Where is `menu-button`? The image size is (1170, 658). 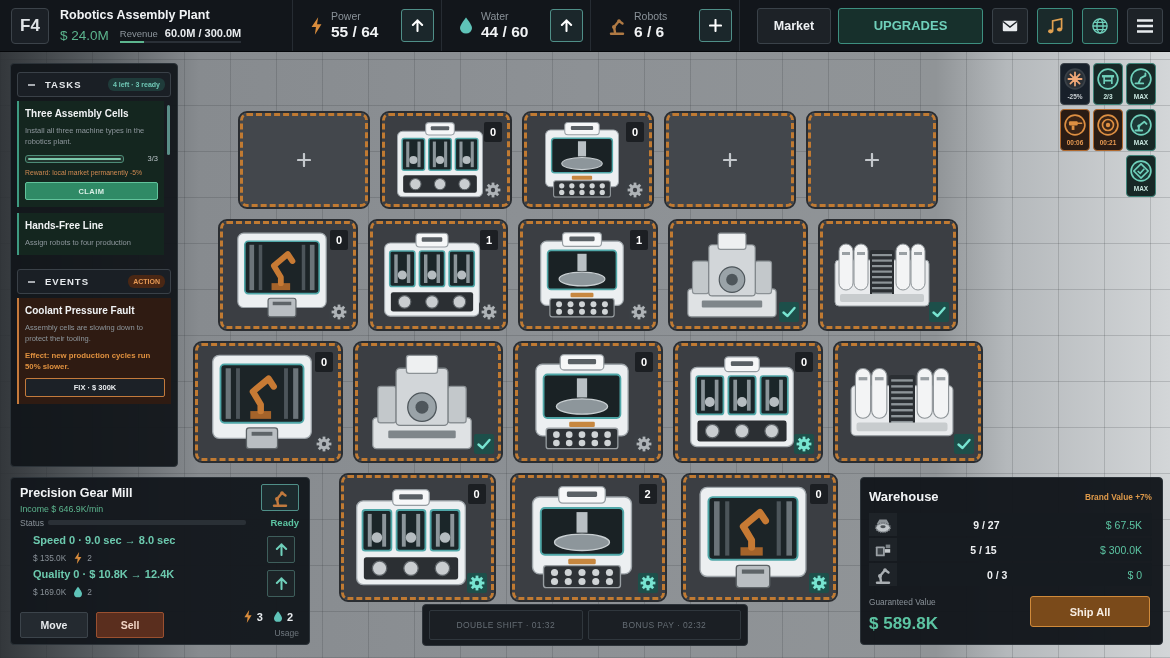 menu-button is located at coordinates (1145, 25).